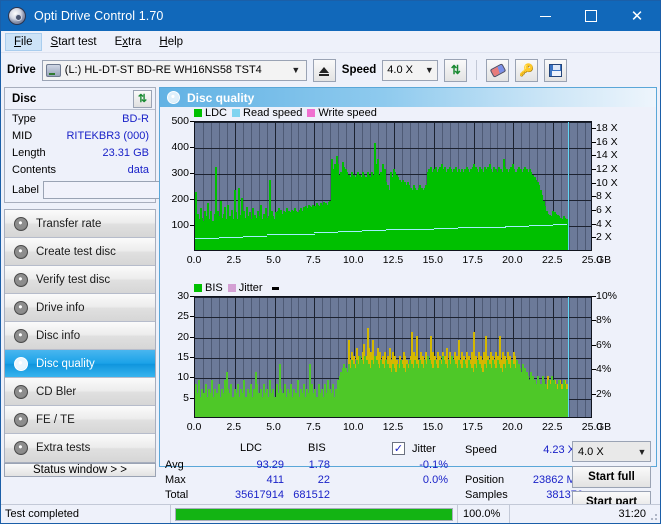 This screenshot has height=524, width=661. I want to click on sidebar-item-fe-te: FE / TE, so click(80, 420).